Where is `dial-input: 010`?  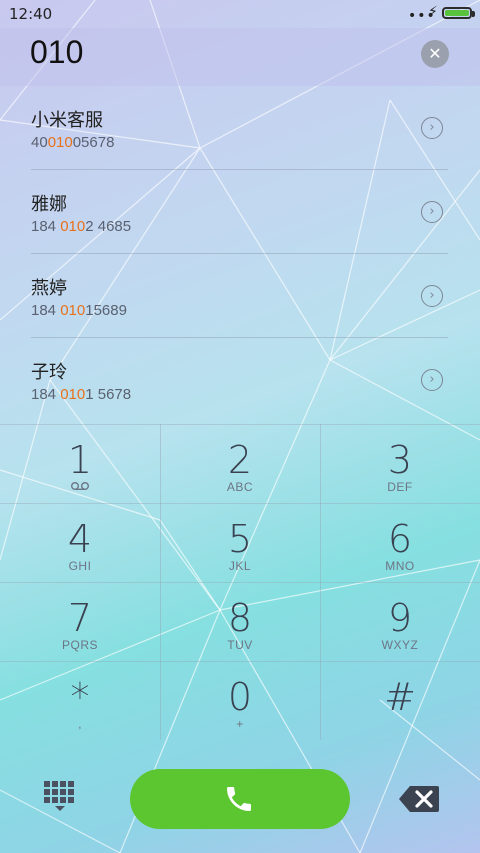 dial-input: 010 is located at coordinates (56, 52).